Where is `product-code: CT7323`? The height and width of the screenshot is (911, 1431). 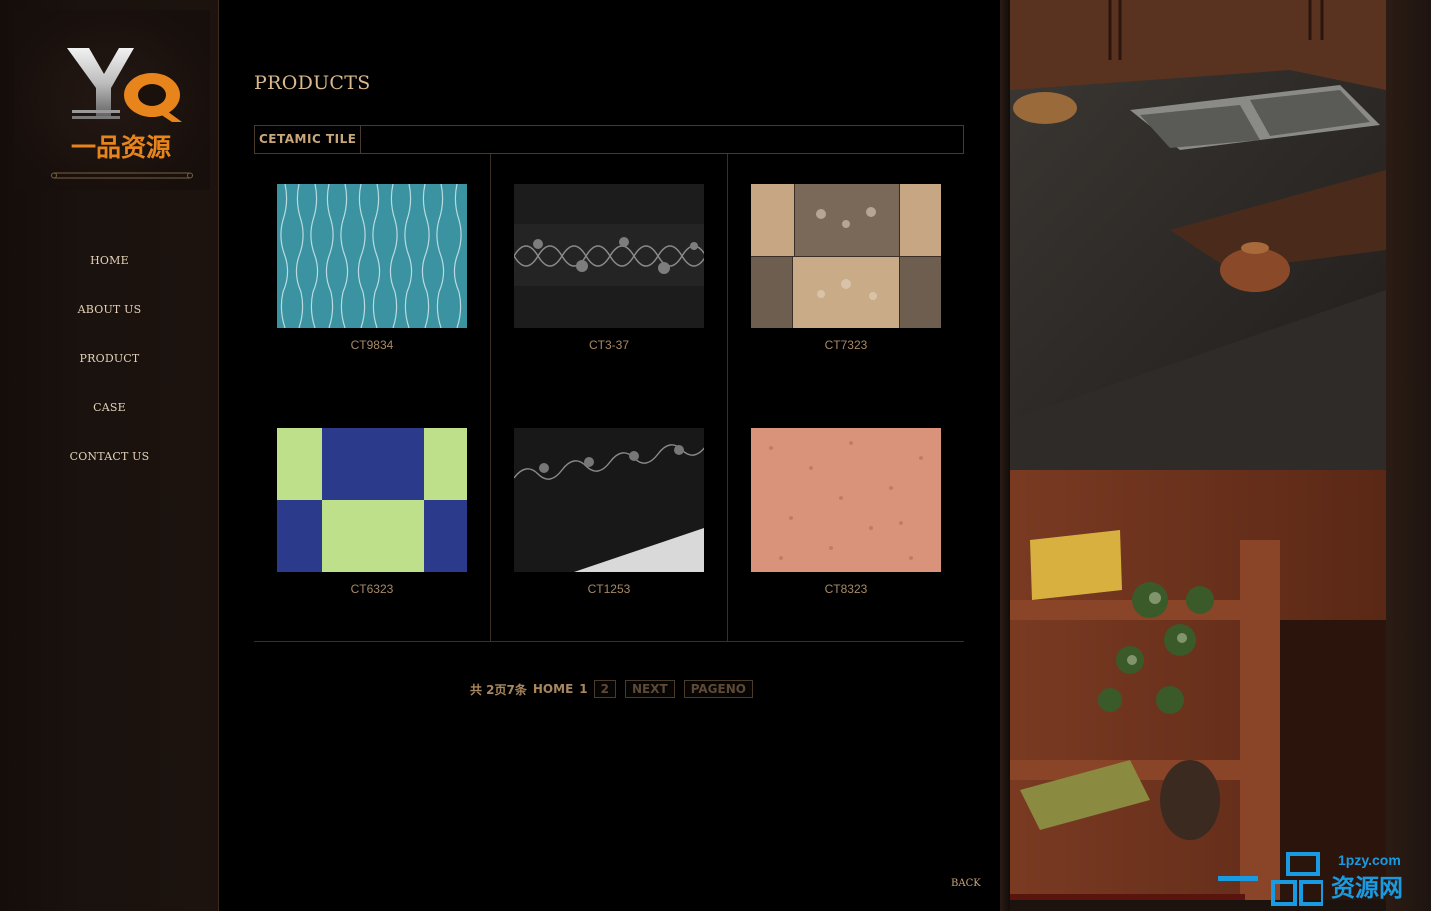 product-code: CT7323 is located at coordinates (846, 345).